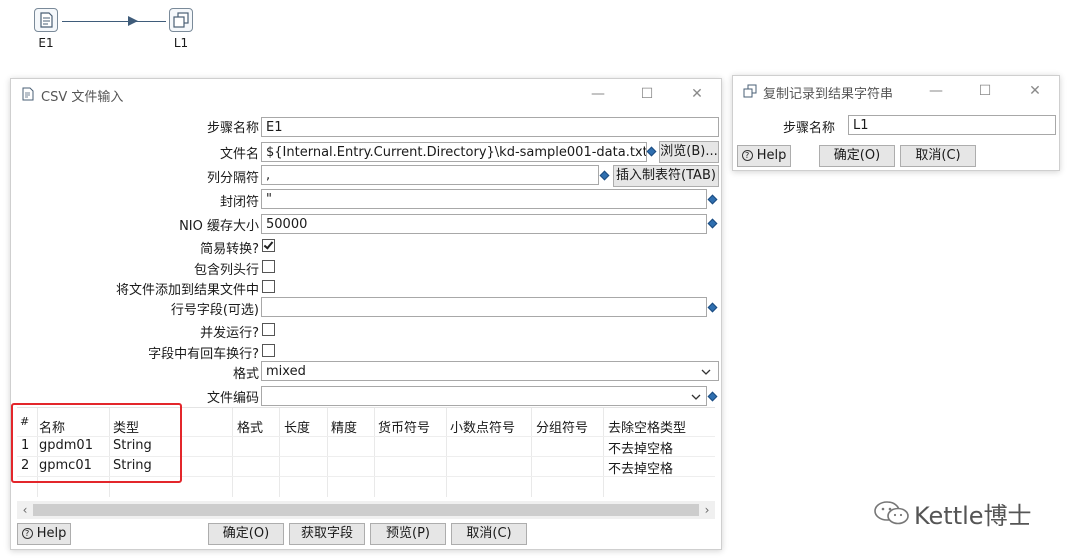  What do you see at coordinates (404, 426) in the screenshot?
I see `col-header-currency: 货币符号` at bounding box center [404, 426].